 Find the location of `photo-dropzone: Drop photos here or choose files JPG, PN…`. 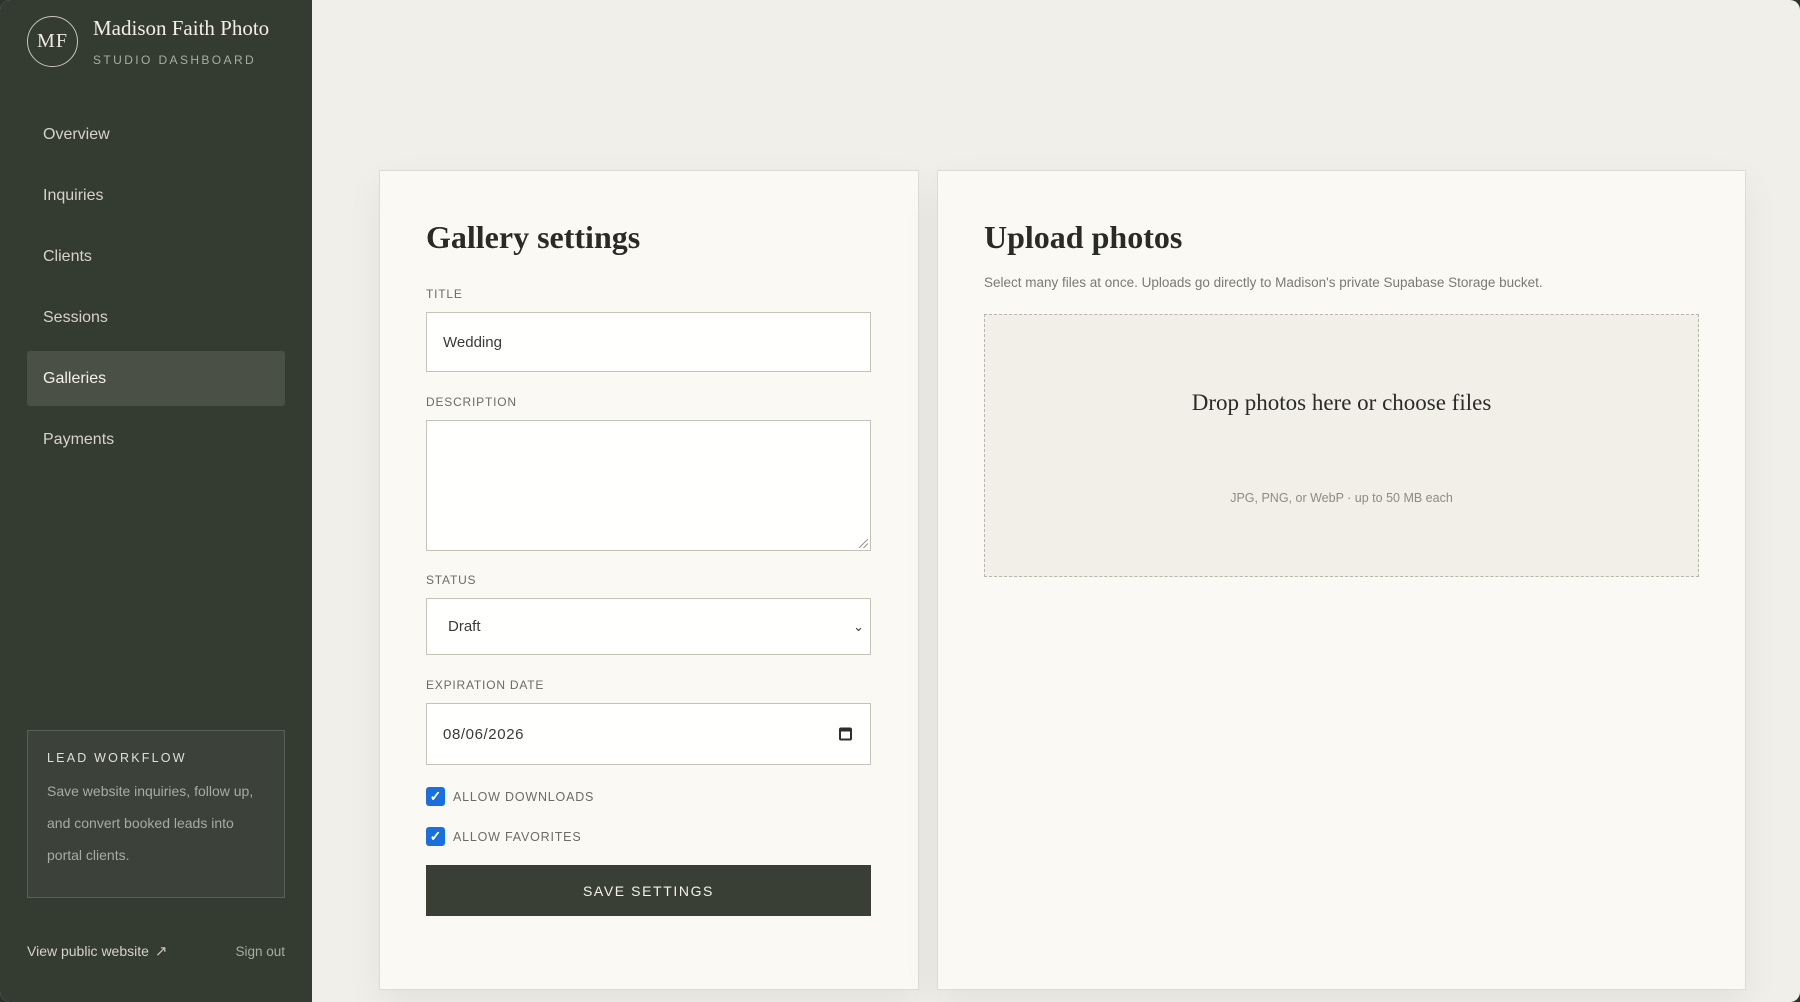

photo-dropzone: Drop photos here or choose files JPG, PN… is located at coordinates (1341, 445).